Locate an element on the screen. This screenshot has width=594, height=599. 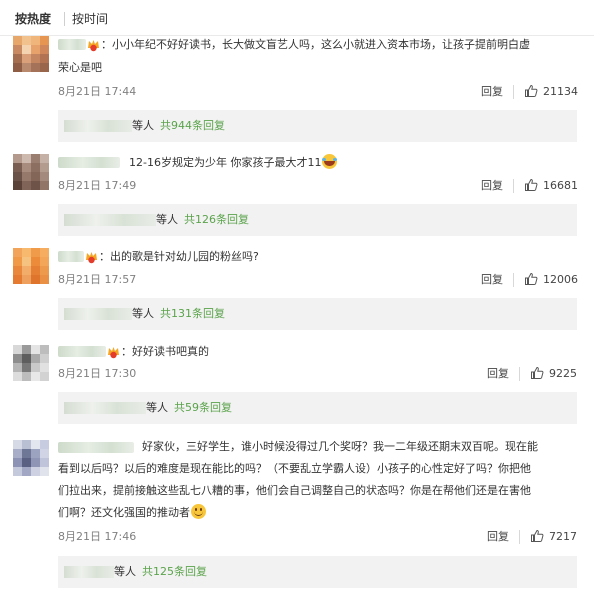
sub-replies-box: 等人 共131条回复 is located at coordinates (317, 314).